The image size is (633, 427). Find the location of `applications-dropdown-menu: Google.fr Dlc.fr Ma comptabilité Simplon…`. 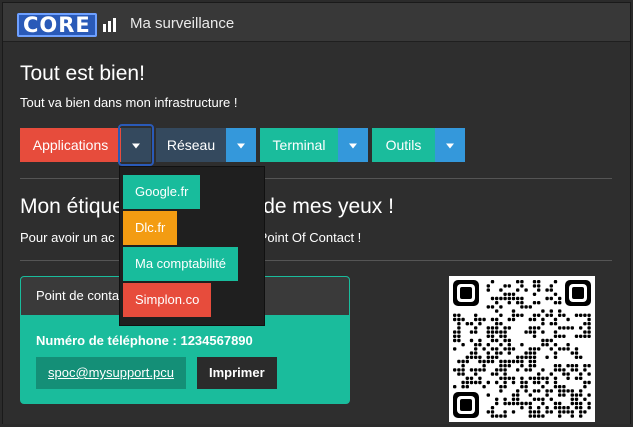

applications-dropdown-menu: Google.fr Dlc.fr Ma comptabilité Simplon… is located at coordinates (192, 246).